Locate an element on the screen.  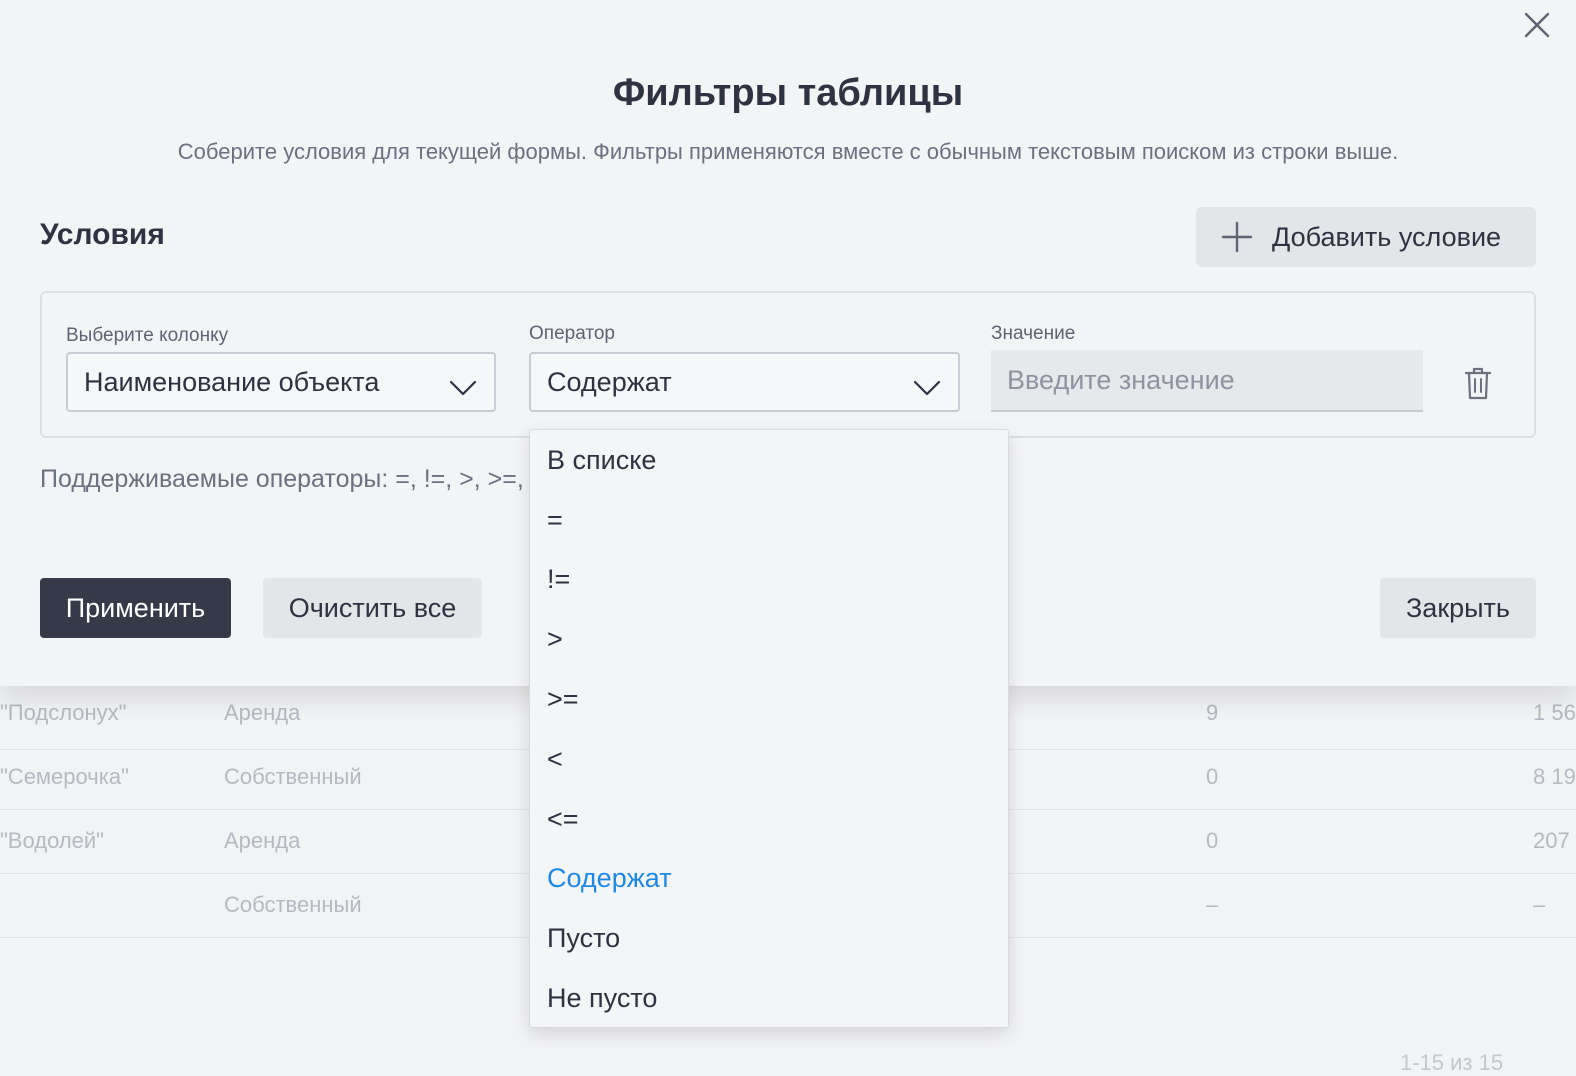
apply-button: Применить is located at coordinates (135, 608).